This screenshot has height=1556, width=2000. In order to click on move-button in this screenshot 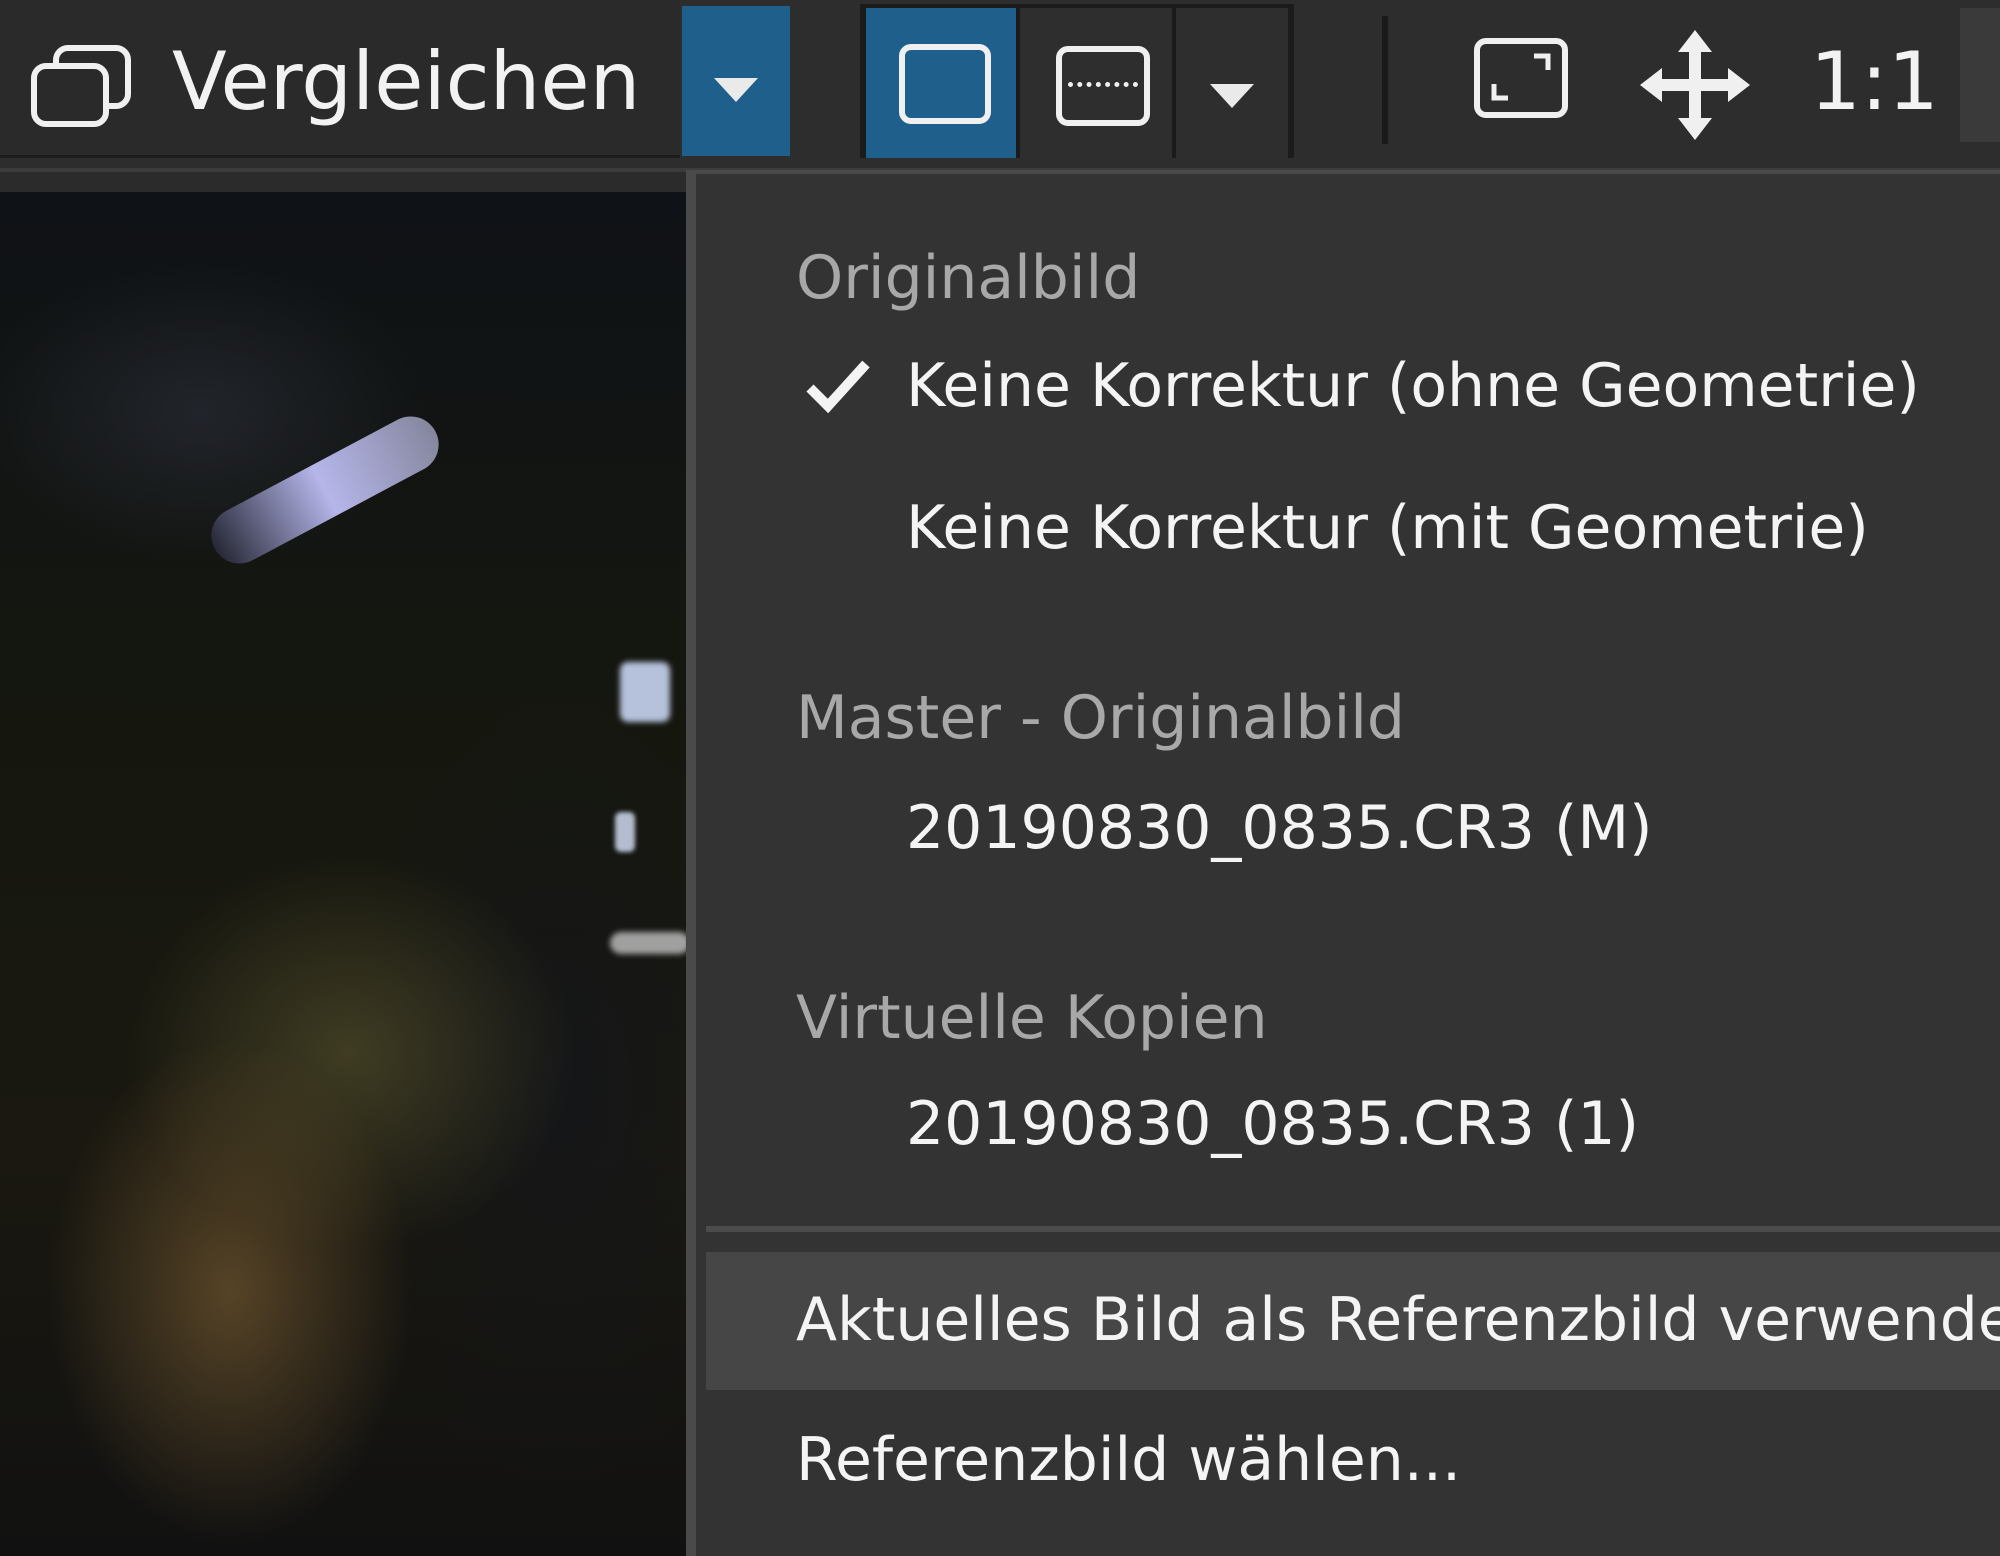, I will do `click(1695, 85)`.